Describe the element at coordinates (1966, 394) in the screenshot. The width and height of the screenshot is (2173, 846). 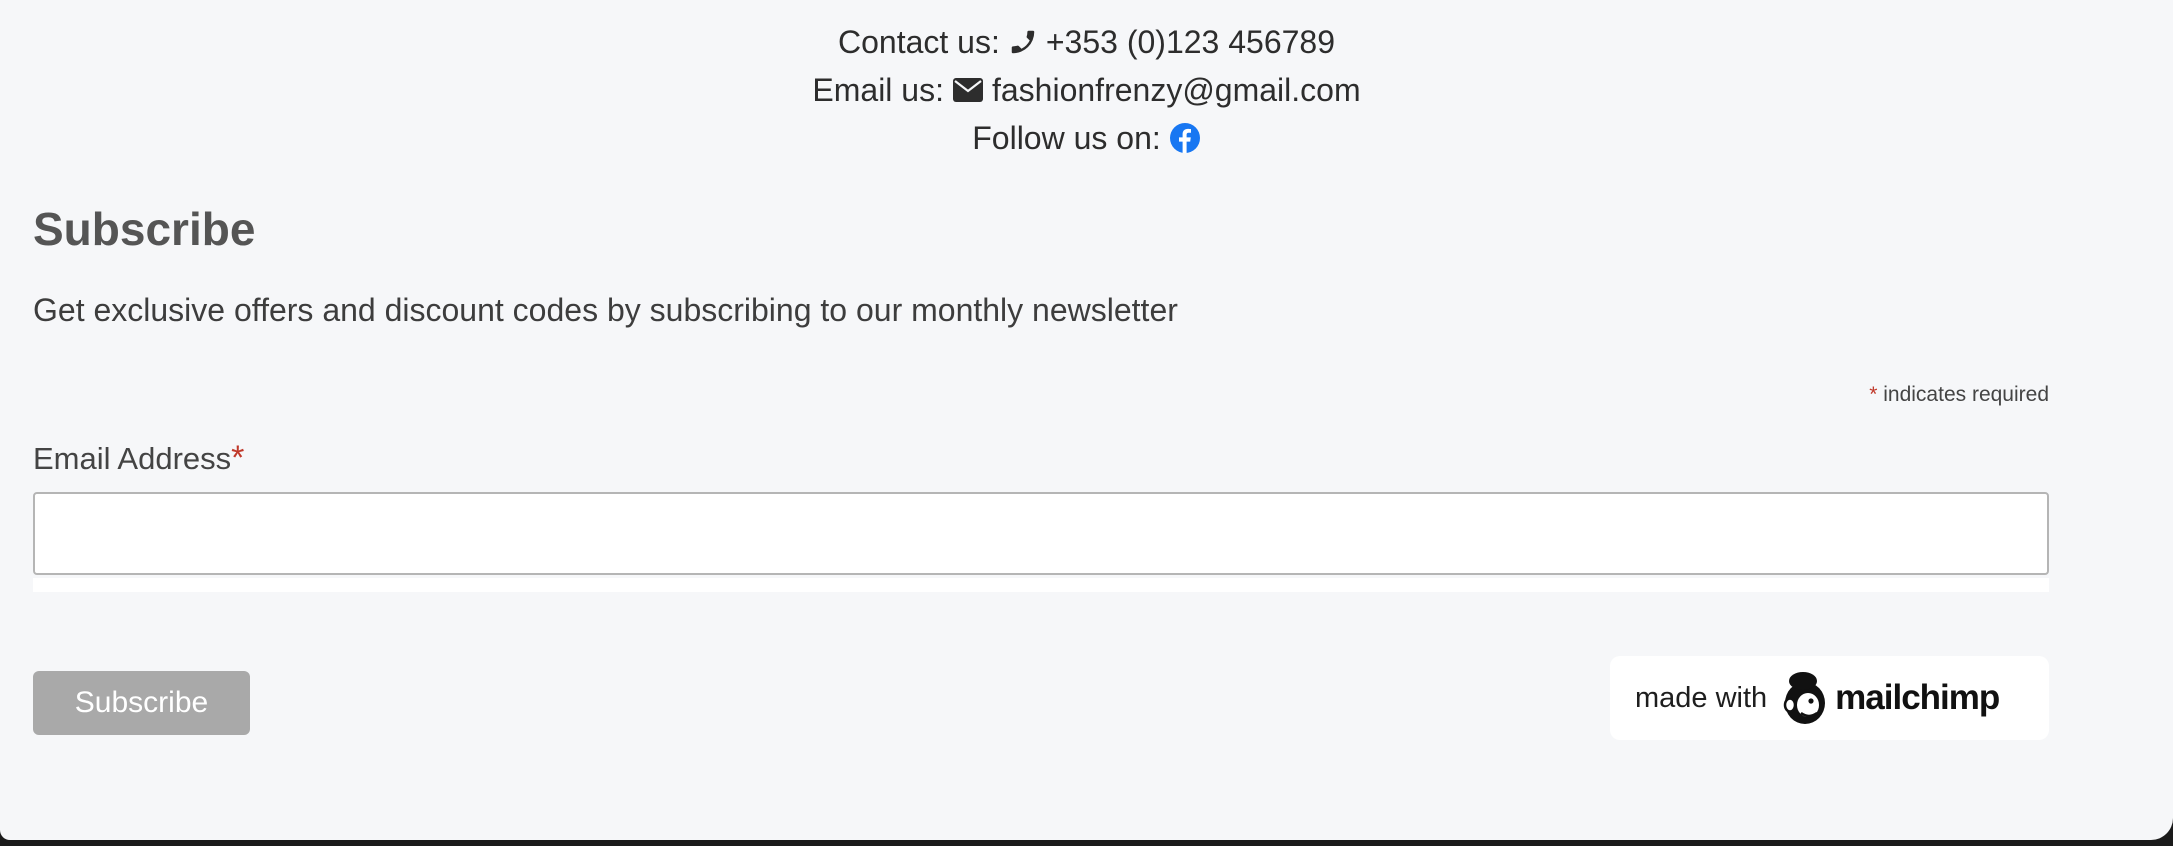
I see `required-note-text: indicates required` at that location.